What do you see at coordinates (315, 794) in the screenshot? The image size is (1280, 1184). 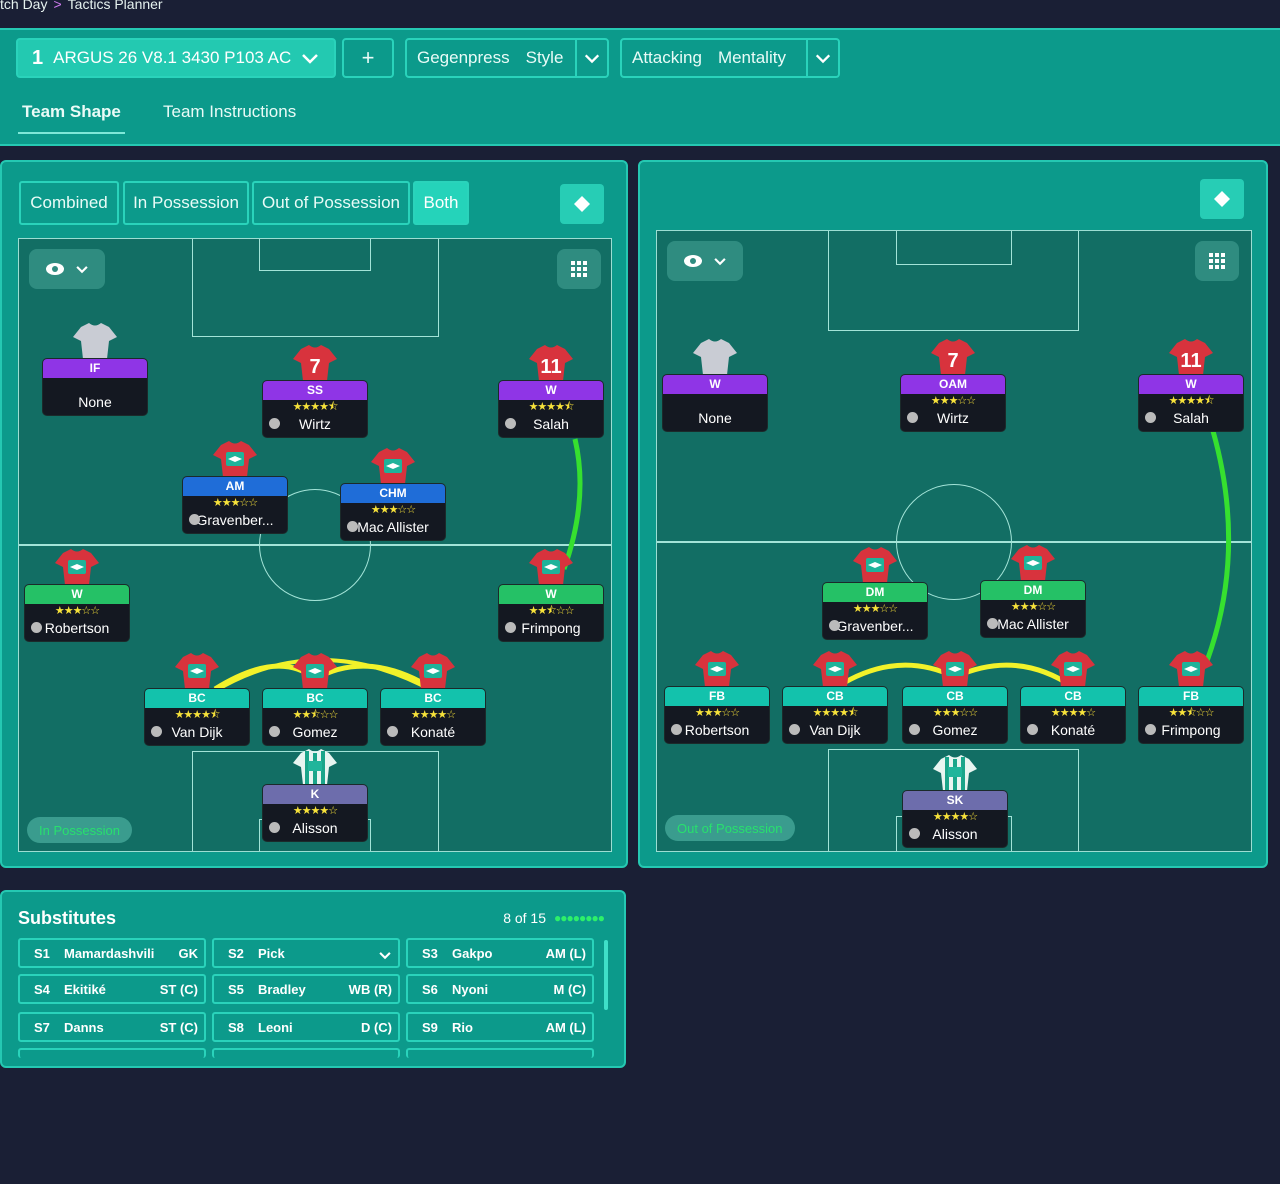 I see `player-role: K` at bounding box center [315, 794].